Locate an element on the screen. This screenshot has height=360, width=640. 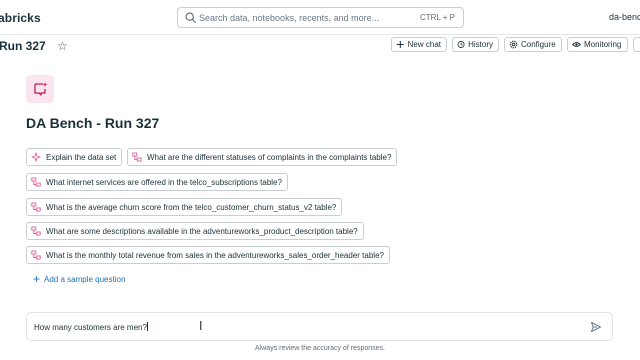
genie-sparkle-icon is located at coordinates (41, 89).